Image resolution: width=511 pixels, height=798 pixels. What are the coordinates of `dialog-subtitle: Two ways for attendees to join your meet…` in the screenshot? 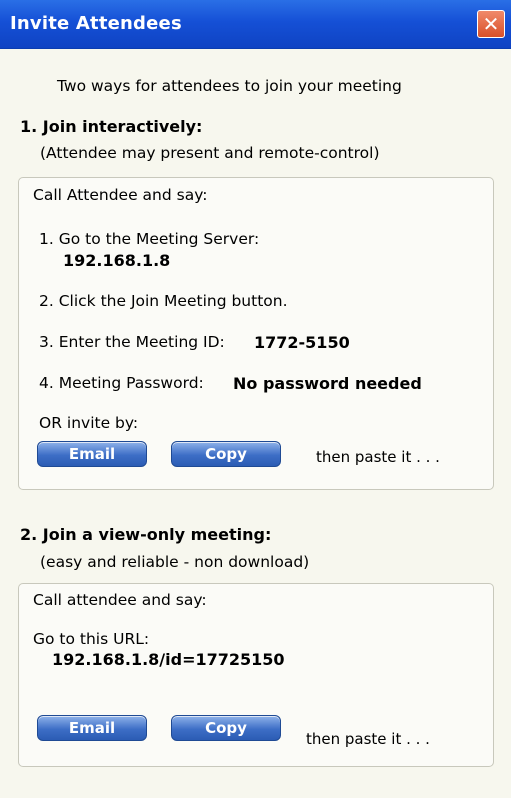 It's located at (229, 86).